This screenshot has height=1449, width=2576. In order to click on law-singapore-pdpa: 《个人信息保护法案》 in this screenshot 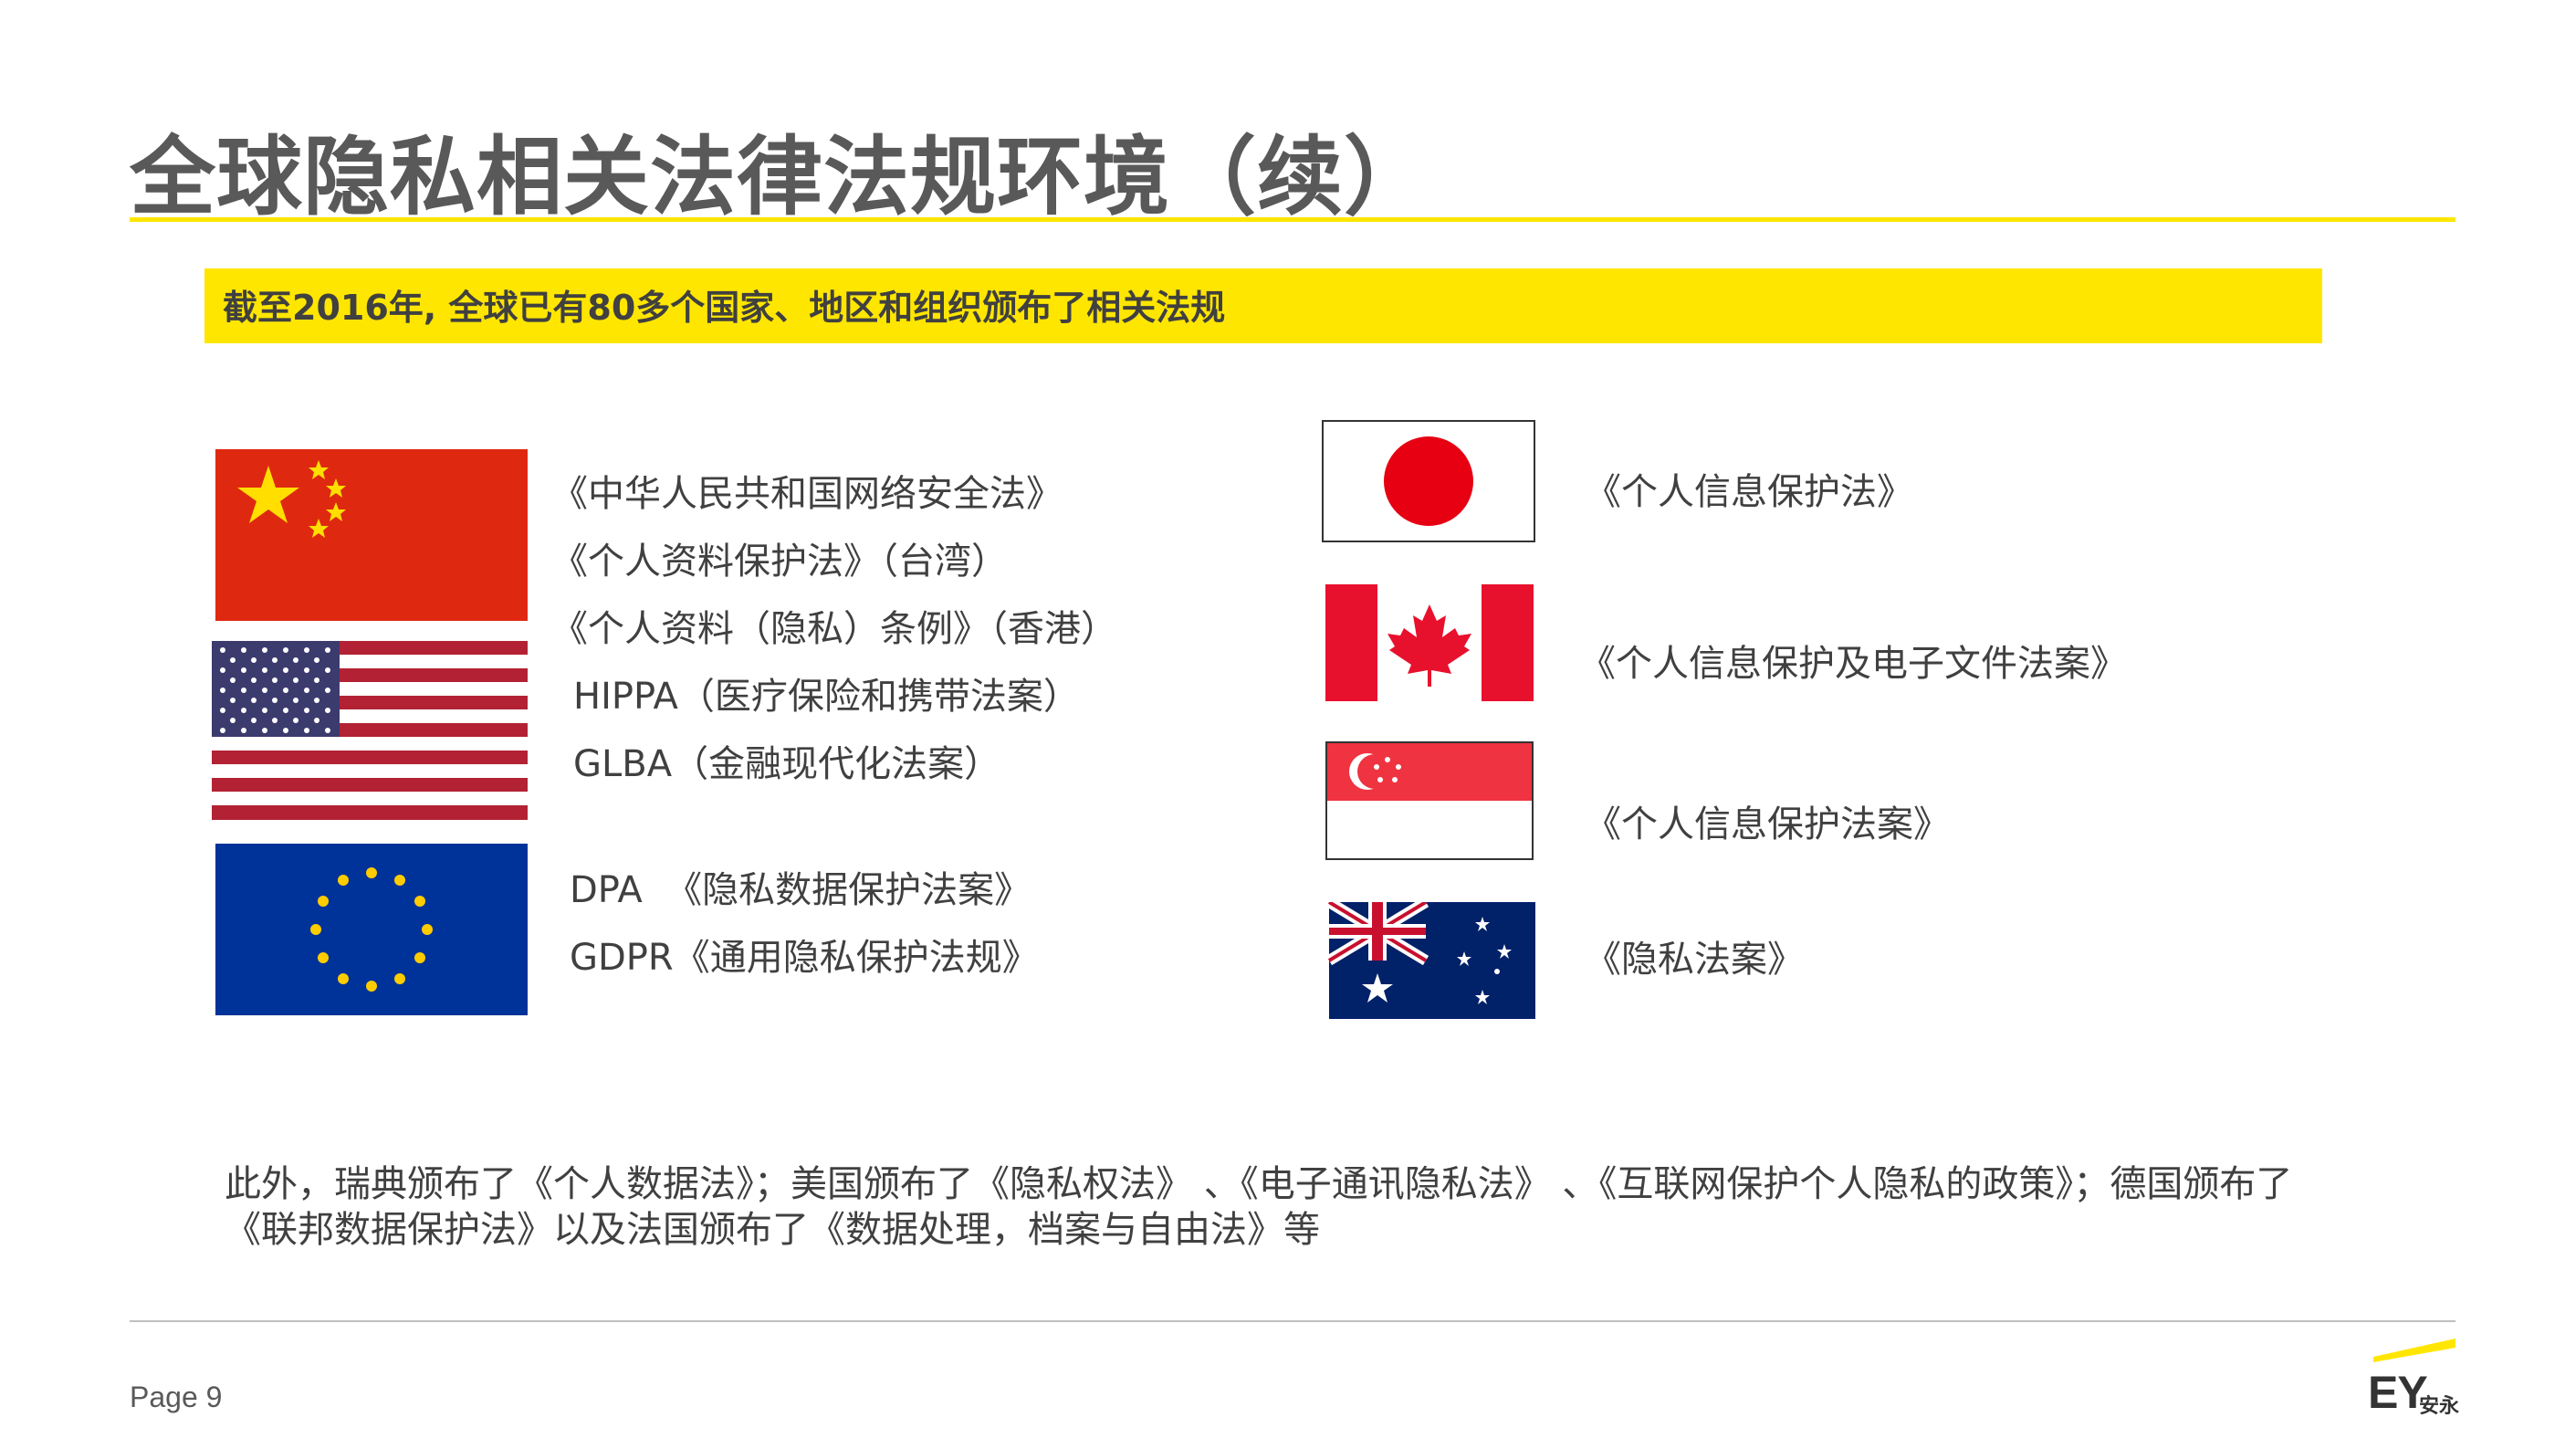, I will do `click(1767, 824)`.